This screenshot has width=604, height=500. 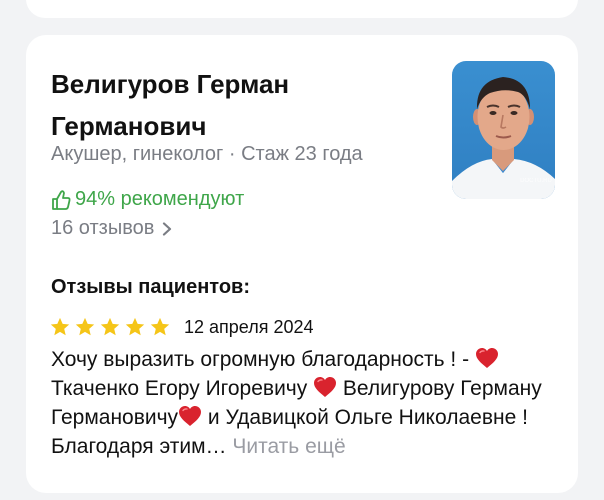 What do you see at coordinates (263, 359) in the screenshot?
I see `review-text-part: Хочу выразить огромную благодарность ! -` at bounding box center [263, 359].